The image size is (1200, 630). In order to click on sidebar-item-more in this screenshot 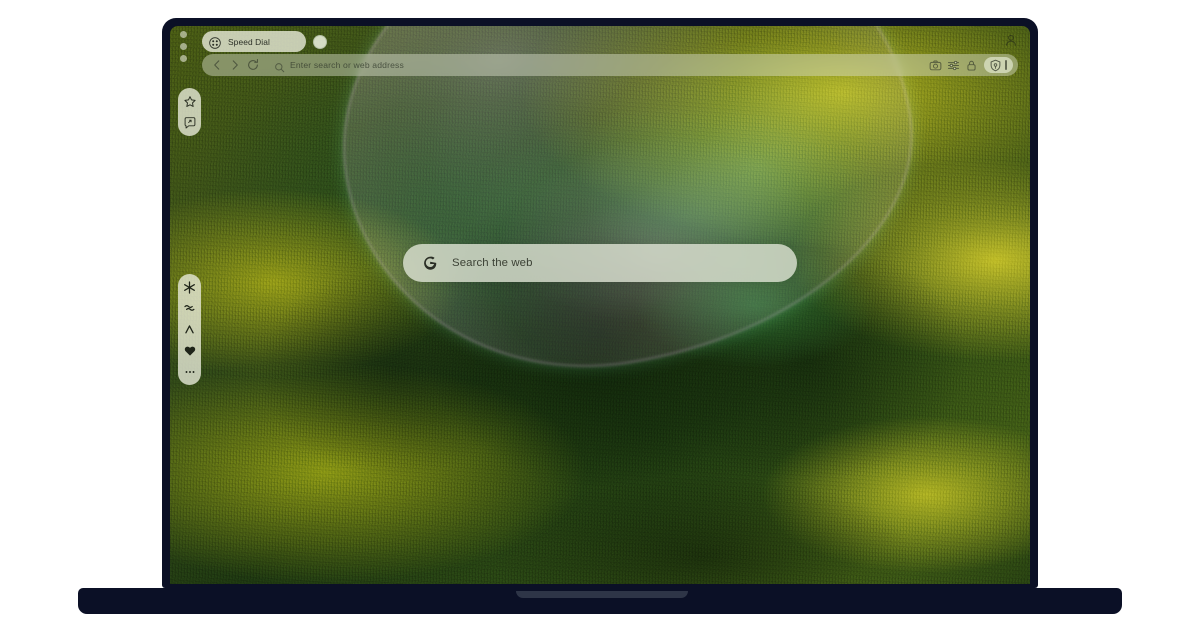, I will do `click(189, 371)`.